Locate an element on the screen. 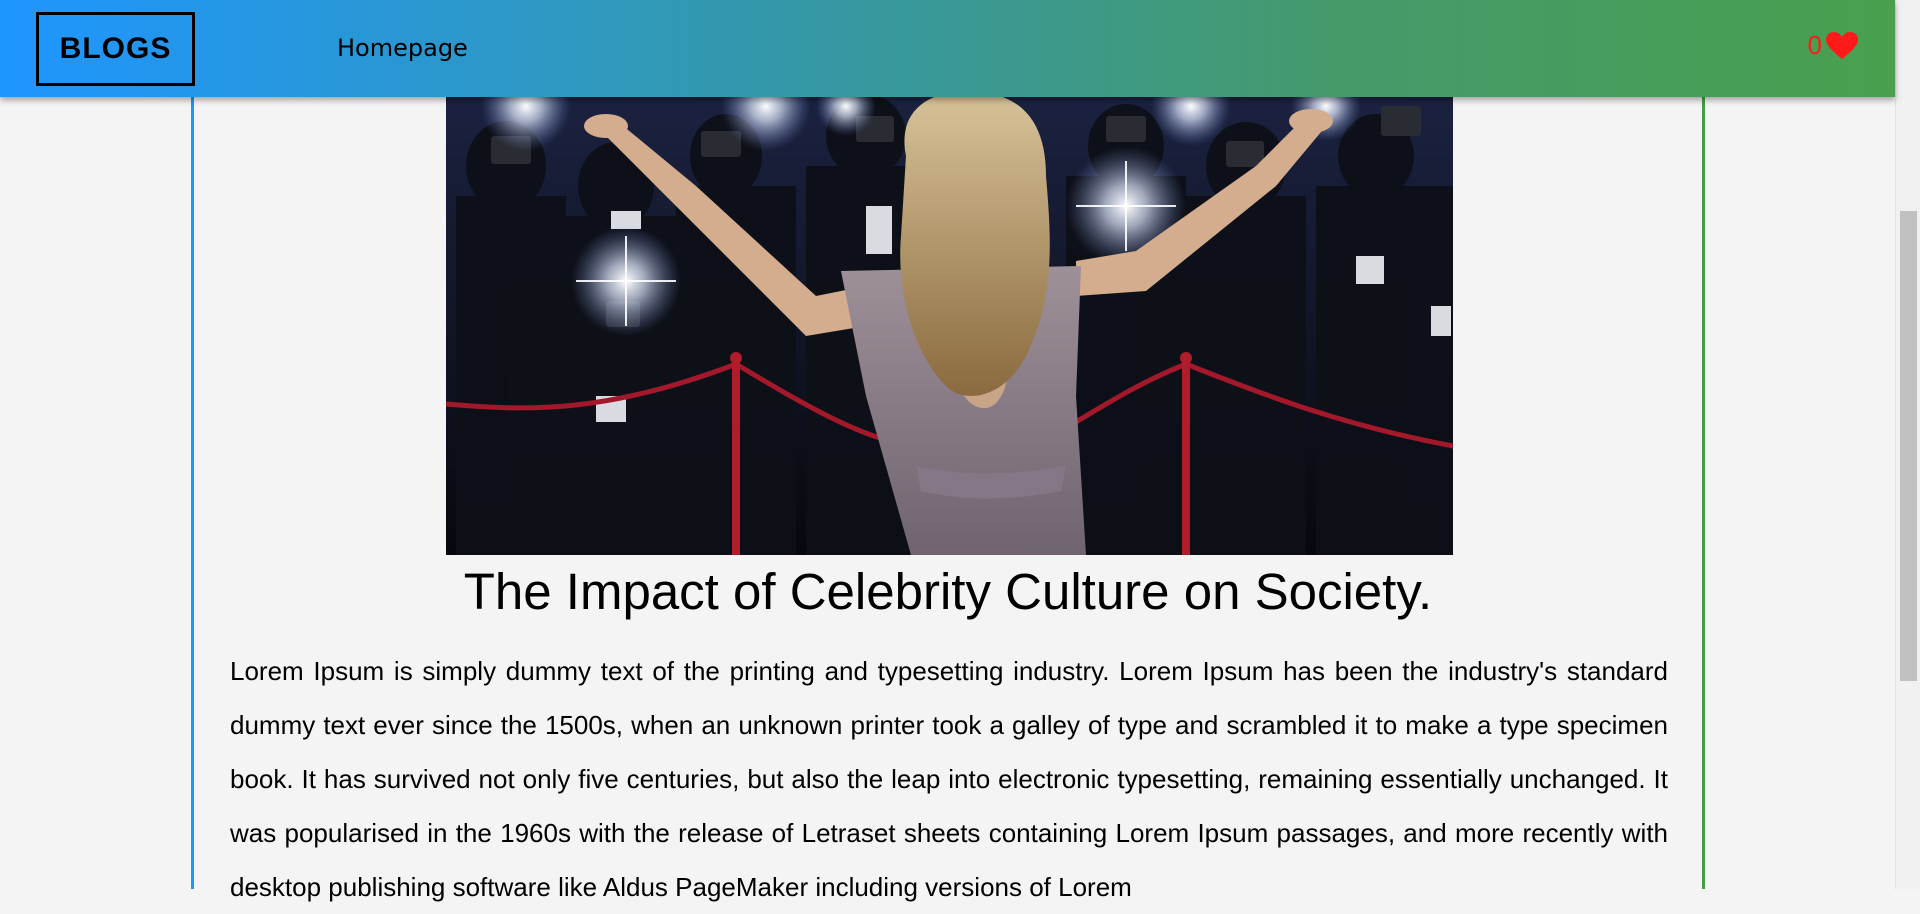 This screenshot has height=914, width=1920. nav-link-homepage: Homepage is located at coordinates (402, 48).